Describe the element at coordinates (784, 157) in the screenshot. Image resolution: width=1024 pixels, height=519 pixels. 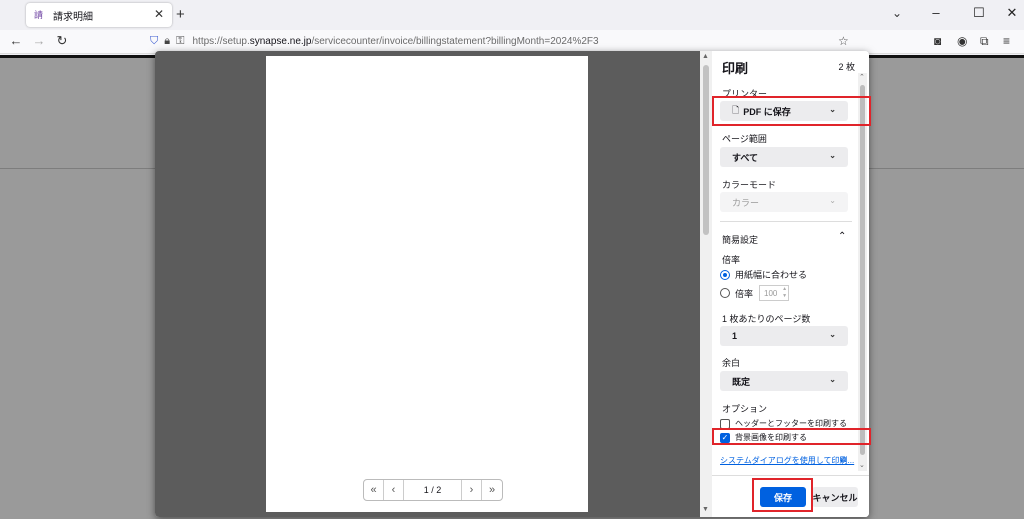
I see `pages-select: すべて ⌄` at that location.